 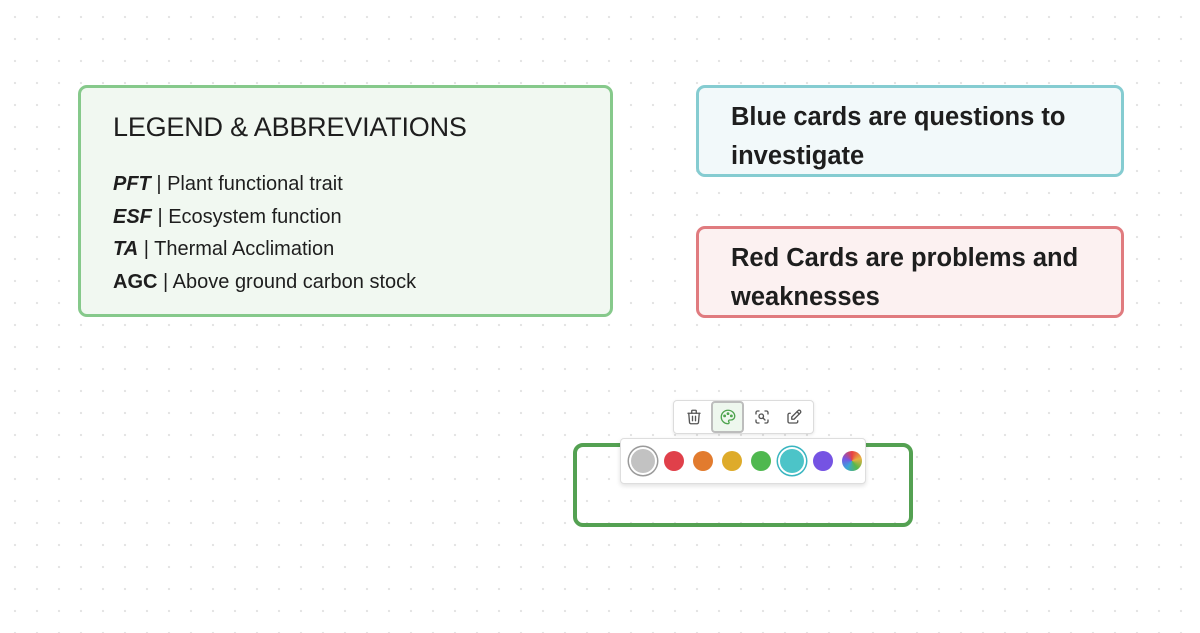 I want to click on legend-title: LEGEND & ABBREVIATIONS, so click(x=290, y=127).